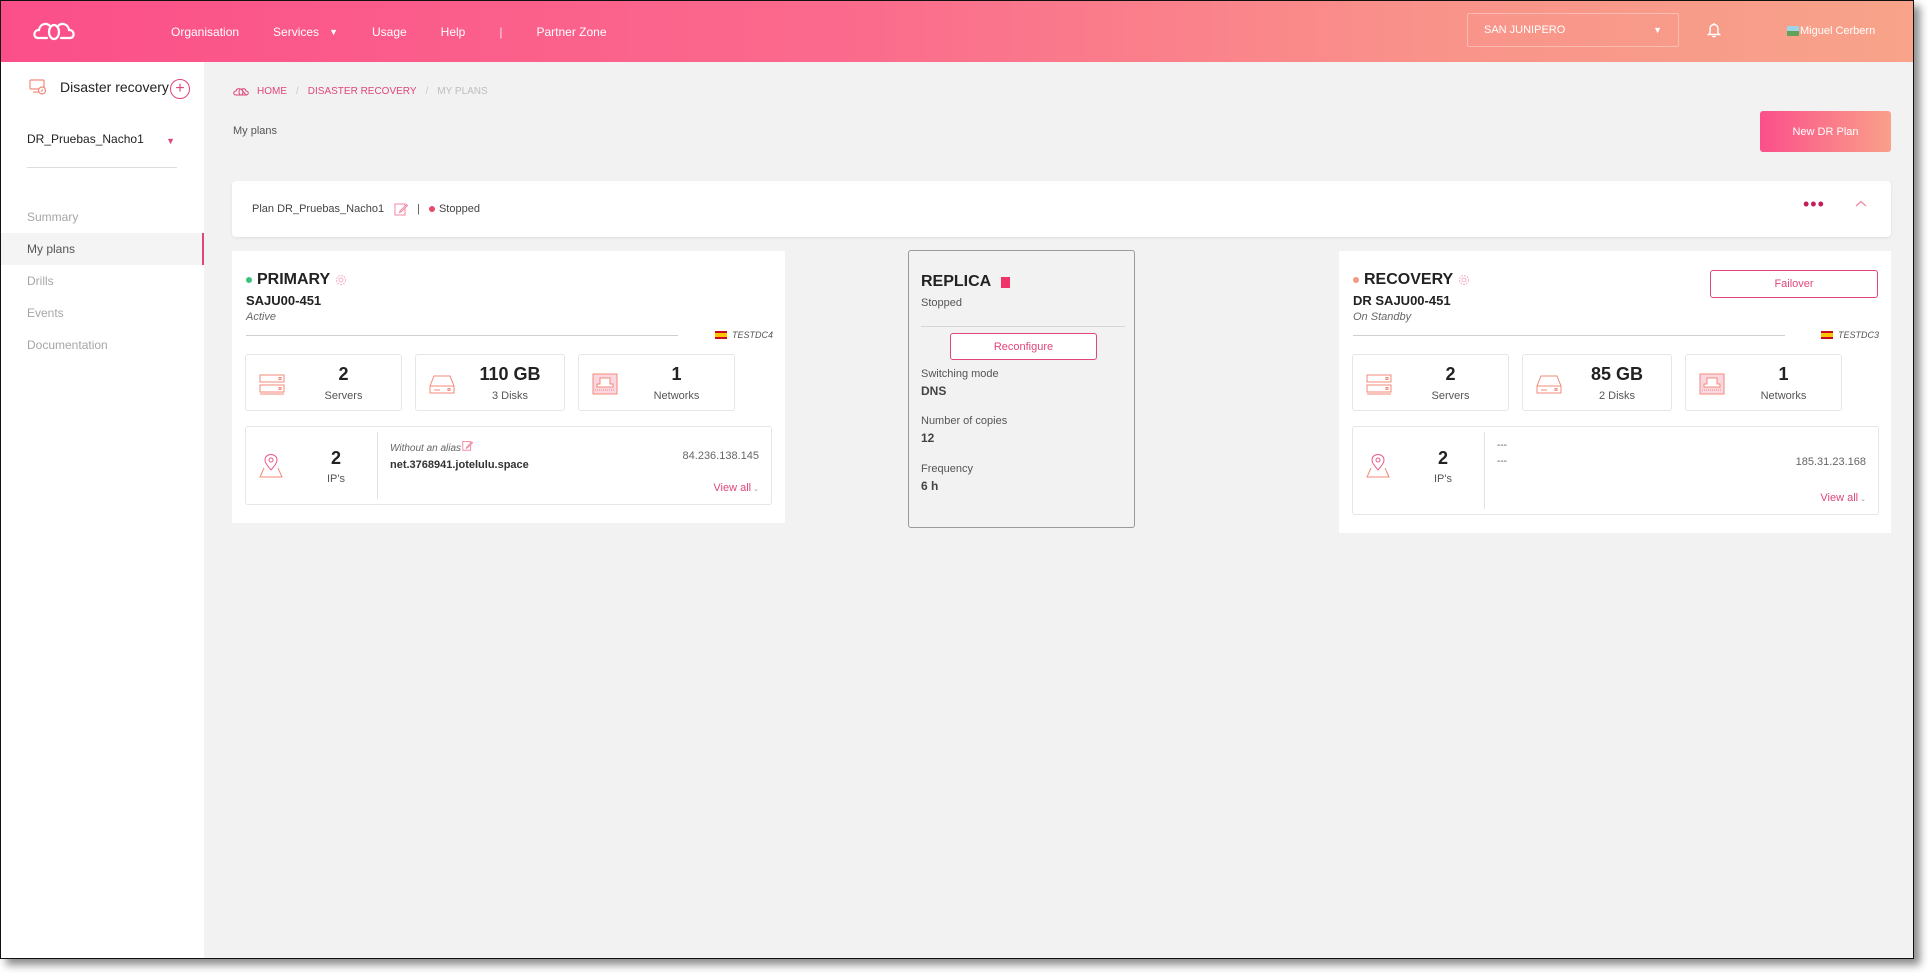  I want to click on sidebar-item-drills: Drills, so click(102, 281).